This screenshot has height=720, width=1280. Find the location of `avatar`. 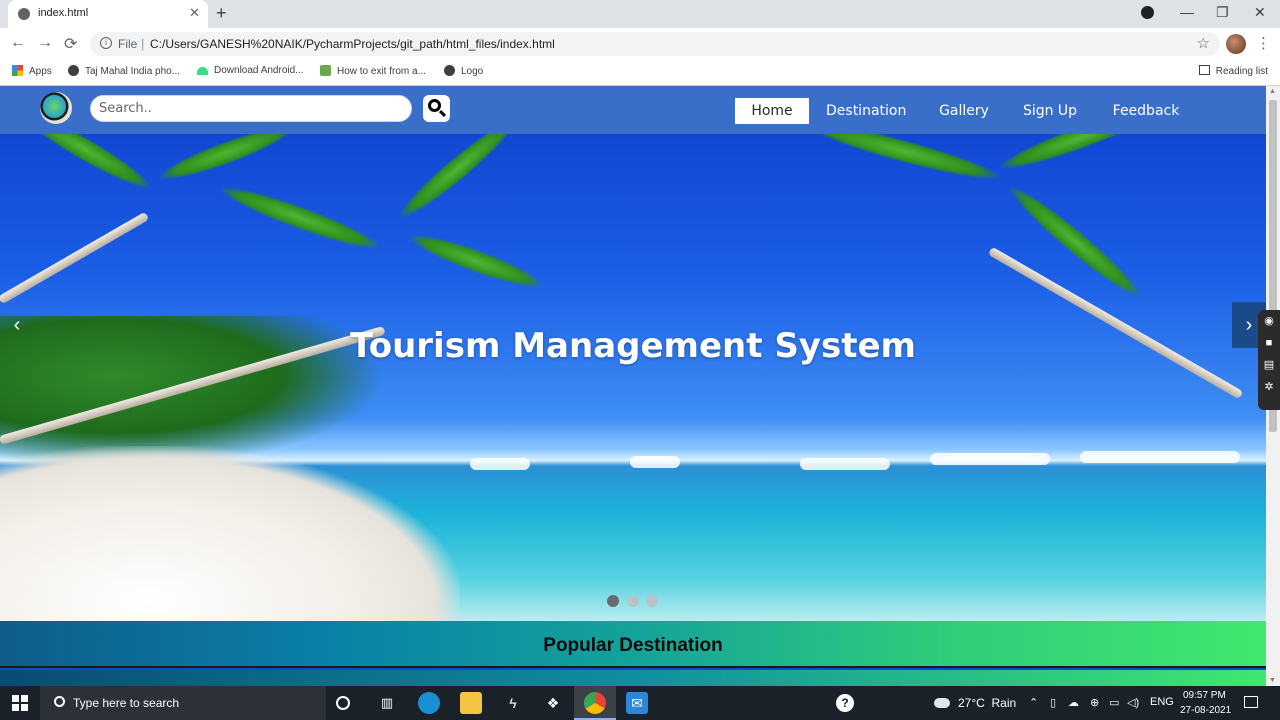

avatar is located at coordinates (1236, 44).